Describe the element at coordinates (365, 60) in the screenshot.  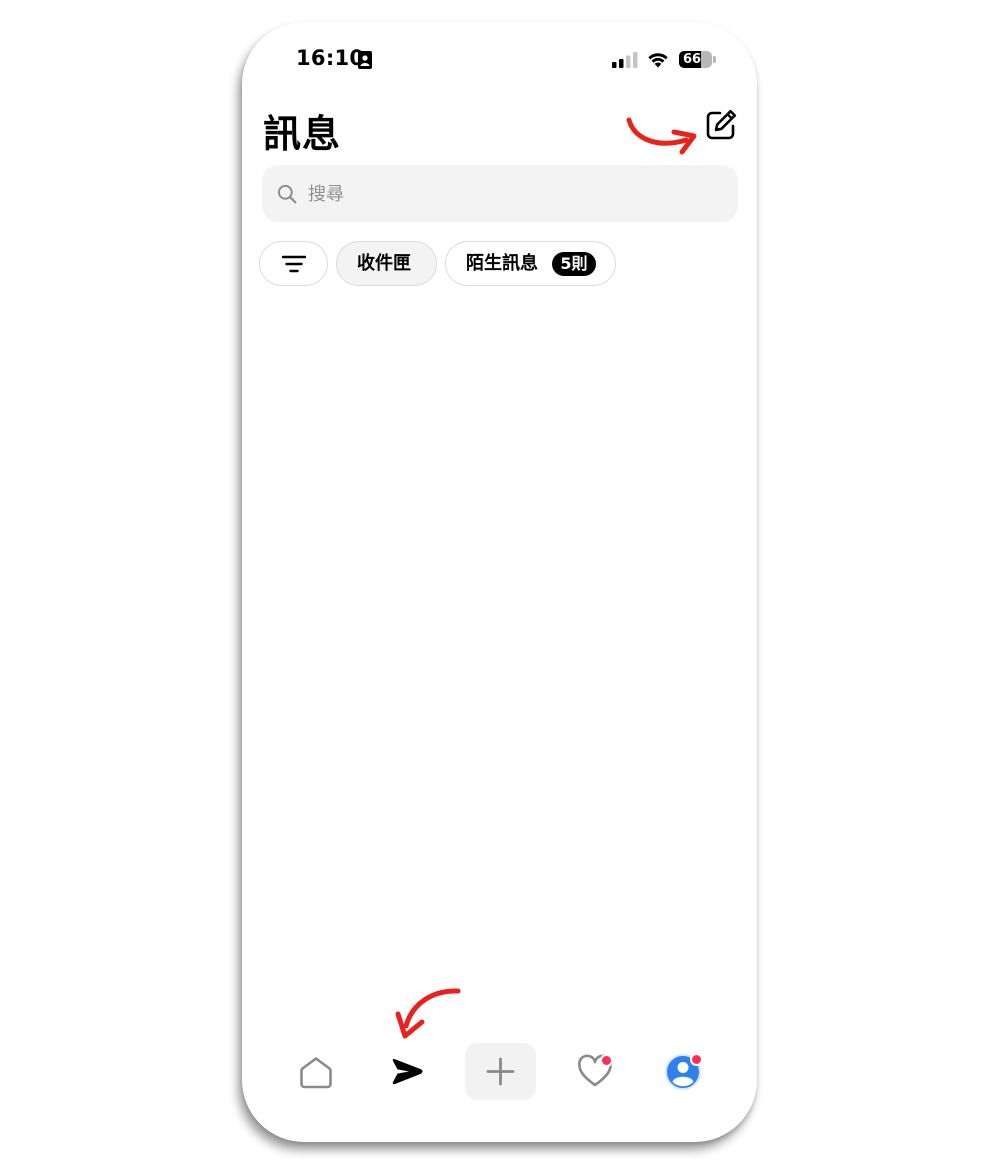
I see `id-card-icon` at that location.